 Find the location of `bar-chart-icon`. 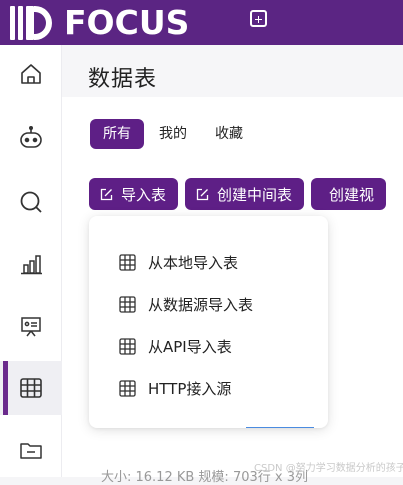

bar-chart-icon is located at coordinates (31, 265).